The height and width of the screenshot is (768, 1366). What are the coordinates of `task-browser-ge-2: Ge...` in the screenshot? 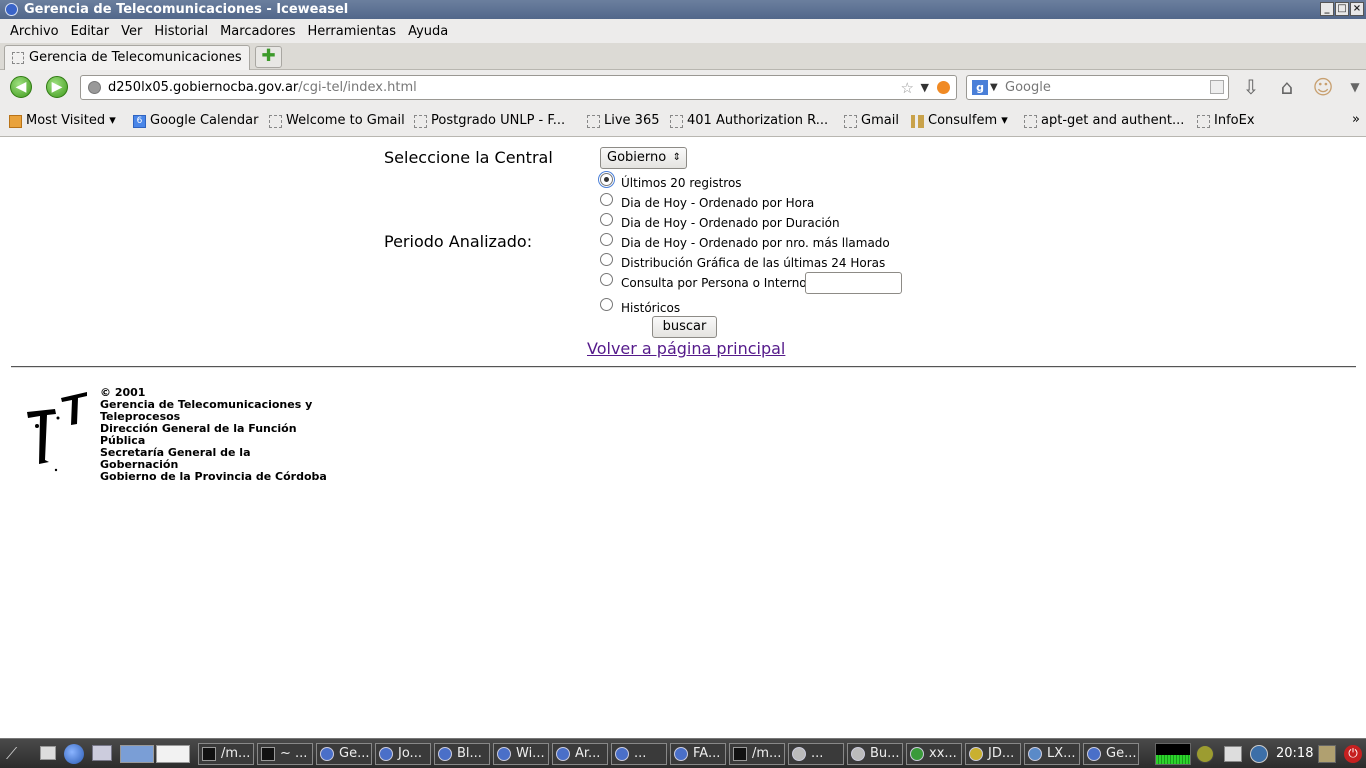 It's located at (1111, 754).